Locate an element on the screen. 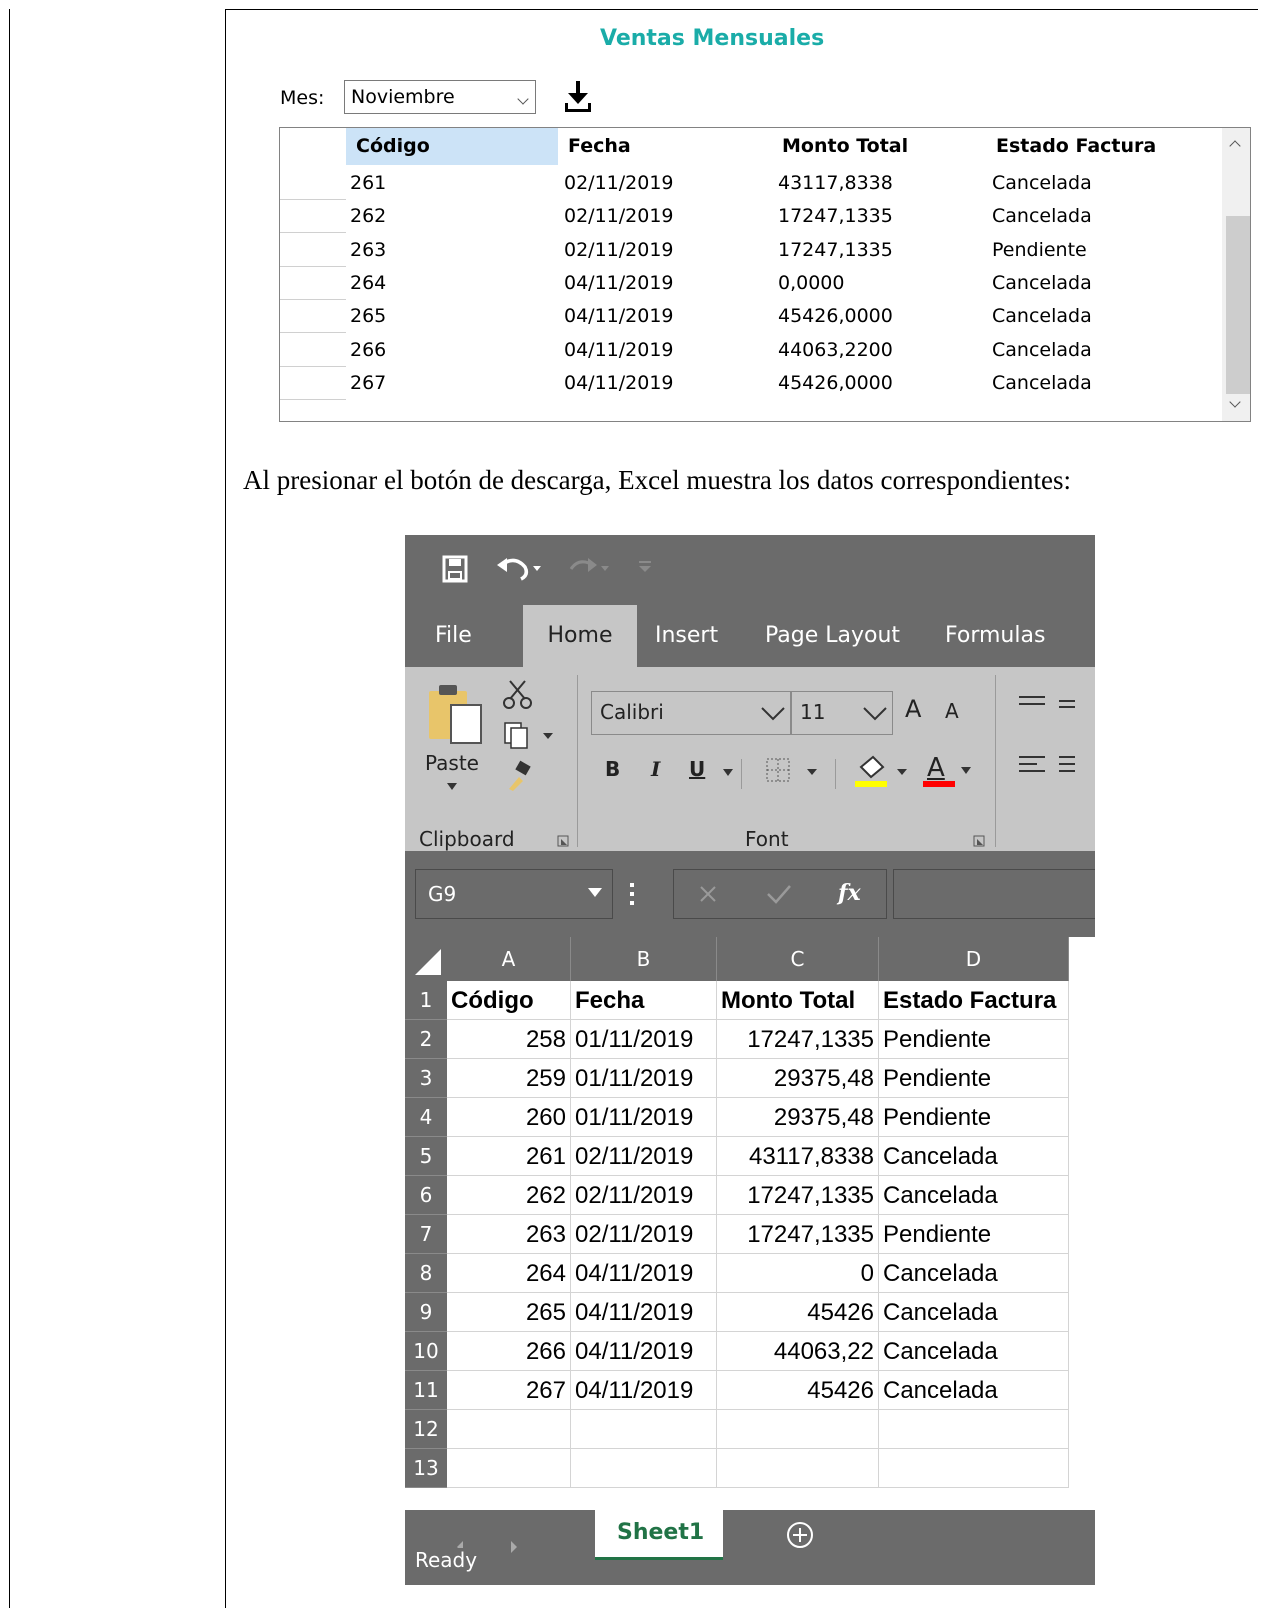 The height and width of the screenshot is (1608, 1264). row-header: 12 is located at coordinates (426, 1429).